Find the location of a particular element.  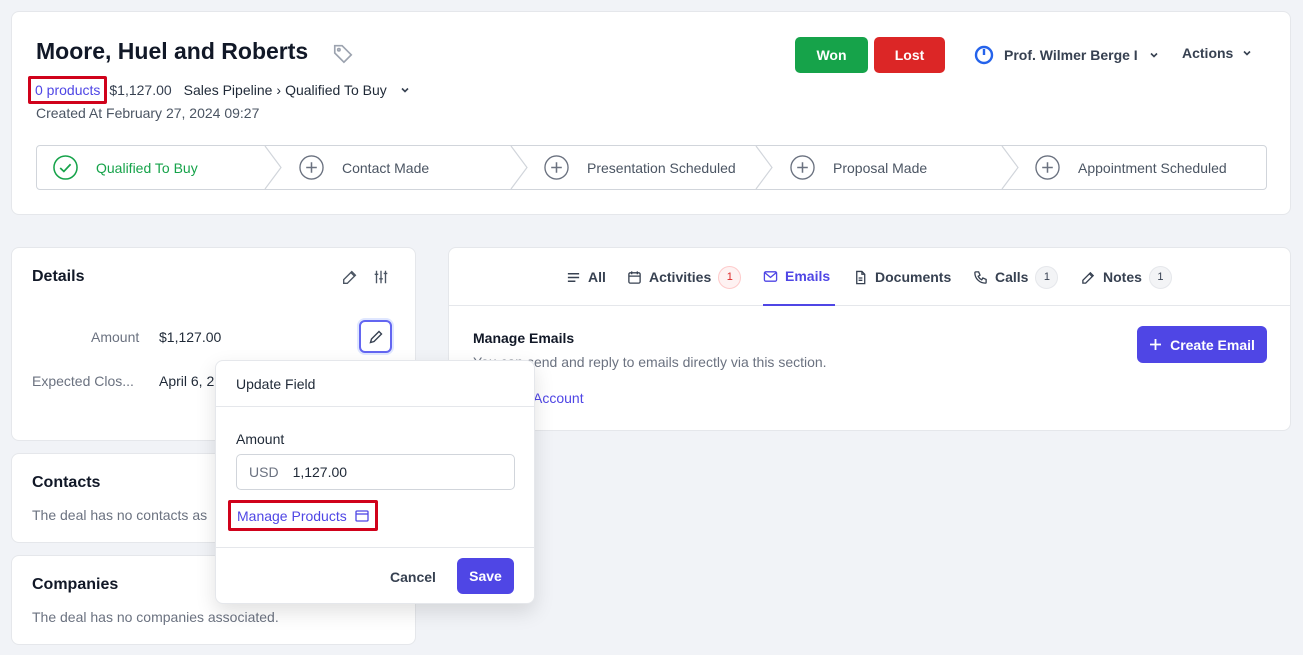

tab-label: Emails is located at coordinates (808, 276).